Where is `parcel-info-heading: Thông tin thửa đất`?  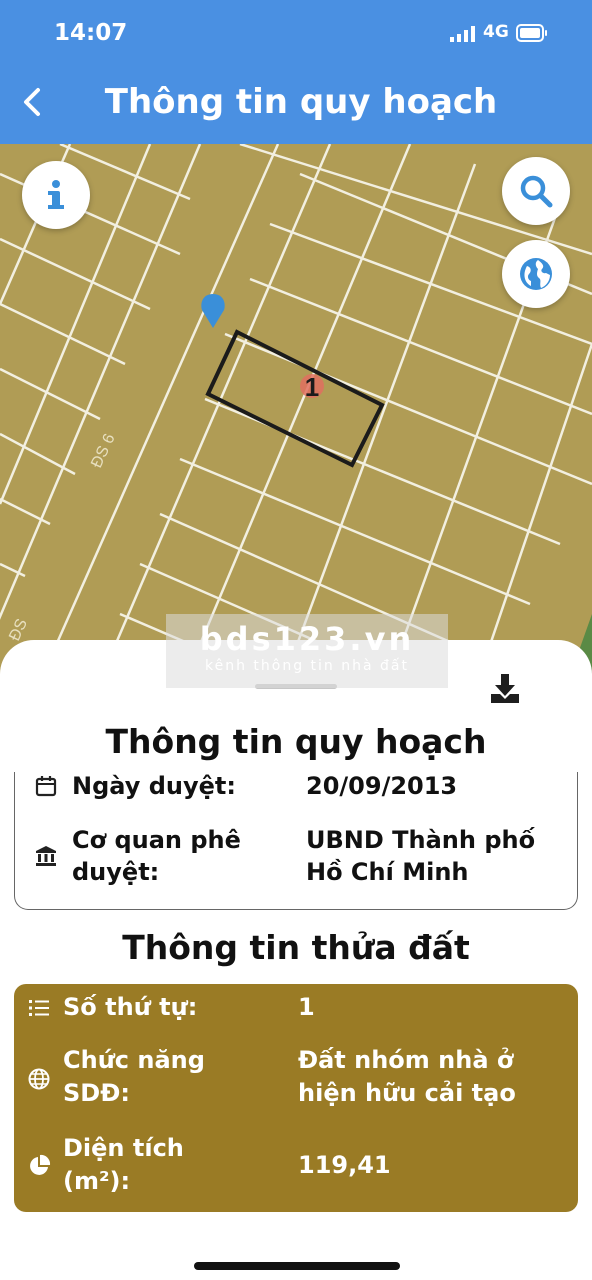
parcel-info-heading: Thông tin thửa đất is located at coordinates (296, 947).